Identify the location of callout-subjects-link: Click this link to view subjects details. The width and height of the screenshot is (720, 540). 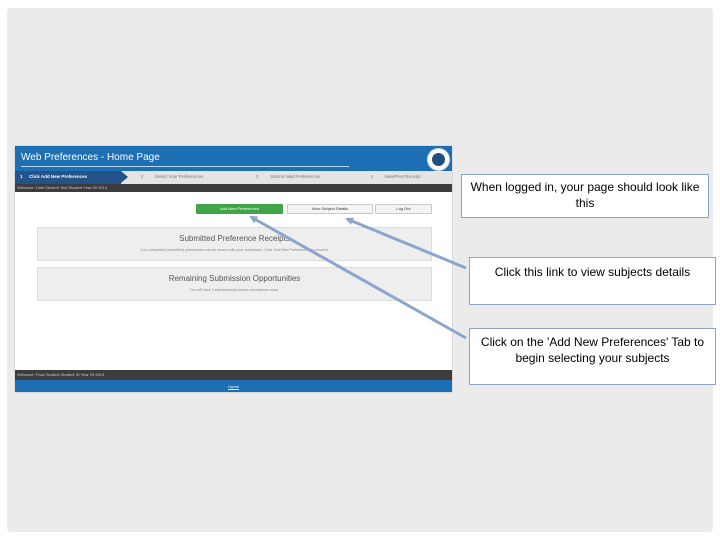
(592, 281).